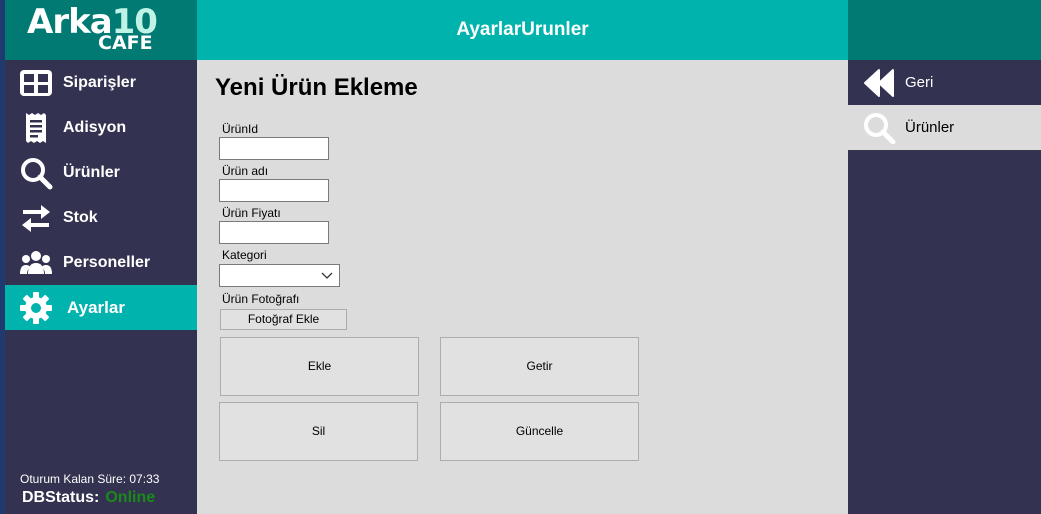 The image size is (1041, 514). What do you see at coordinates (240, 129) in the screenshot?
I see `product-id-label: ÜrünId` at bounding box center [240, 129].